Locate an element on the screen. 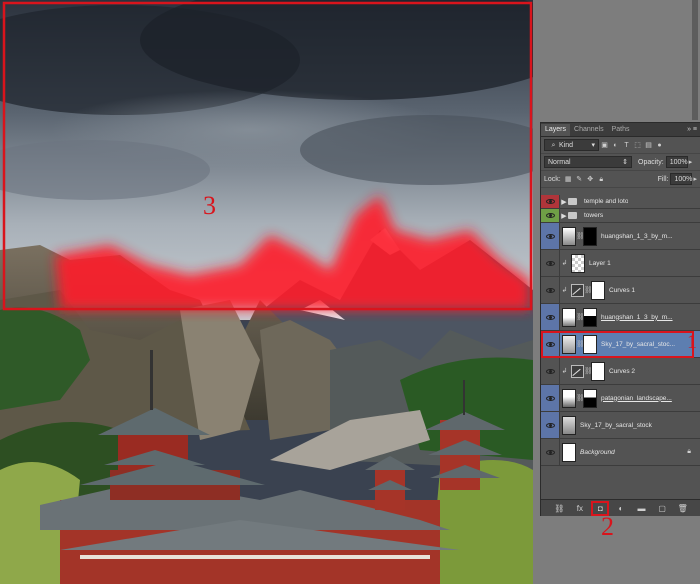  layer-group-temple-and-loto: ▶ temple and loto is located at coordinates (620, 202).